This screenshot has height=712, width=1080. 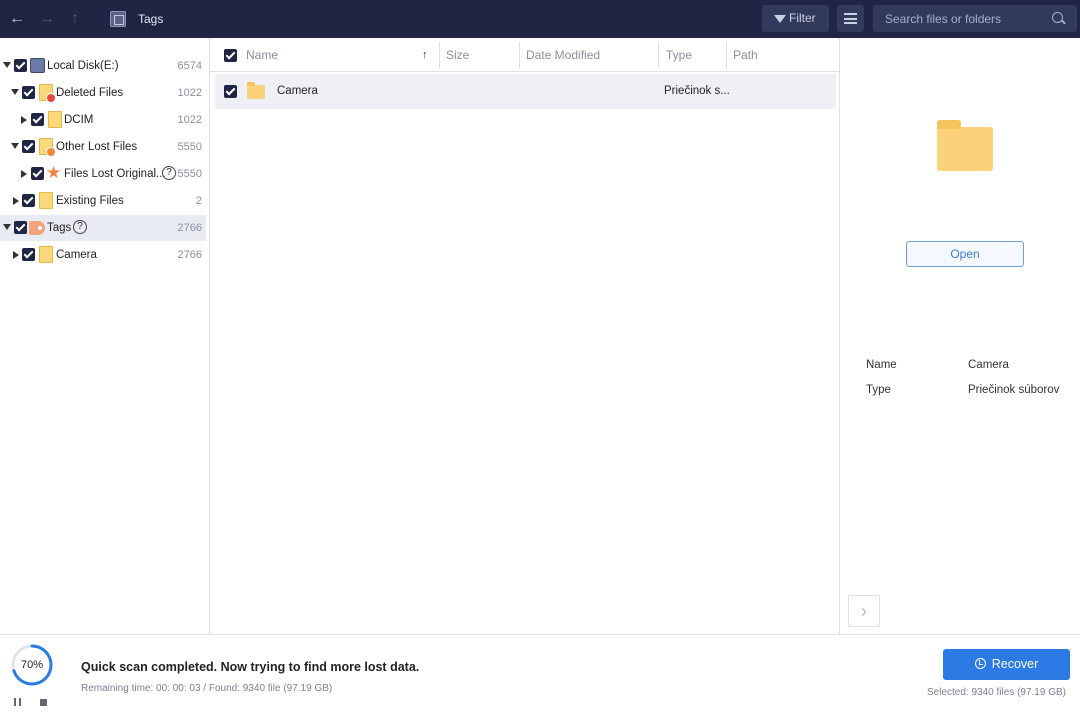 What do you see at coordinates (1057, 17) in the screenshot?
I see `search-icon` at bounding box center [1057, 17].